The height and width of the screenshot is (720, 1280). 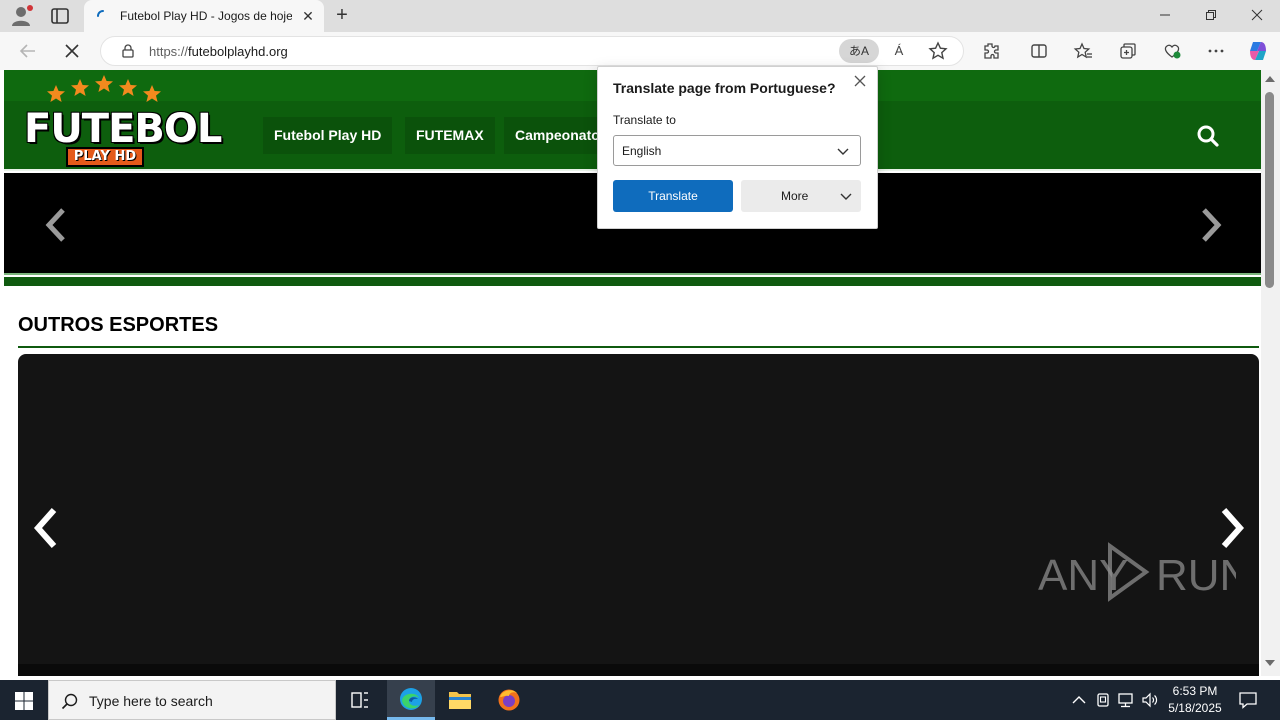 What do you see at coordinates (1258, 51) in the screenshot?
I see `copilot-icon` at bounding box center [1258, 51].